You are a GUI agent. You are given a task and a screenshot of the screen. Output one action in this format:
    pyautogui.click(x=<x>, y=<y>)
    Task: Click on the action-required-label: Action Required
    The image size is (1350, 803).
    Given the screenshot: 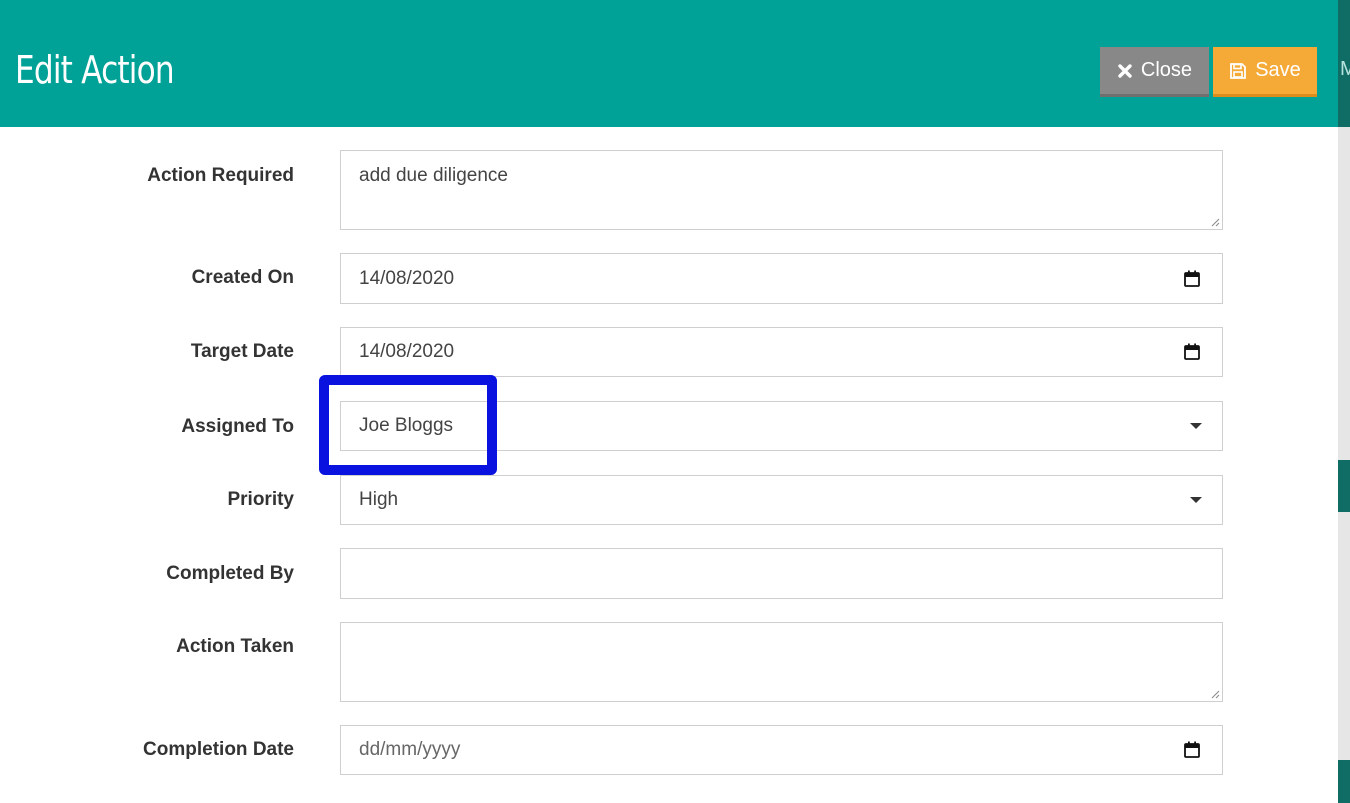 What is the action you would take?
    pyautogui.click(x=220, y=175)
    